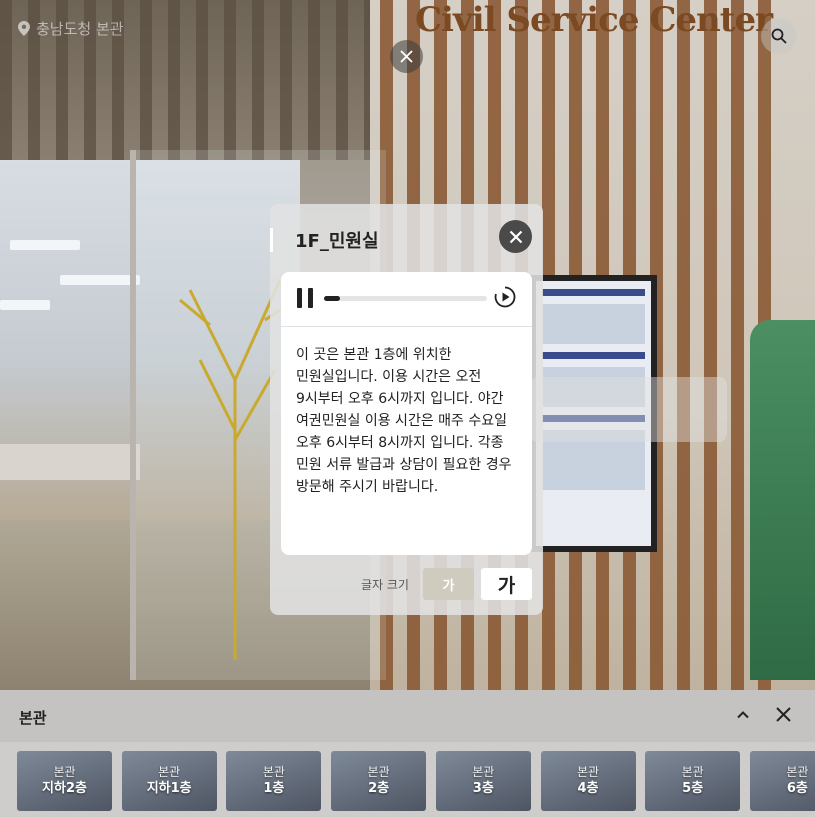 The image size is (815, 817). I want to click on hotspot-close-button, so click(406, 56).